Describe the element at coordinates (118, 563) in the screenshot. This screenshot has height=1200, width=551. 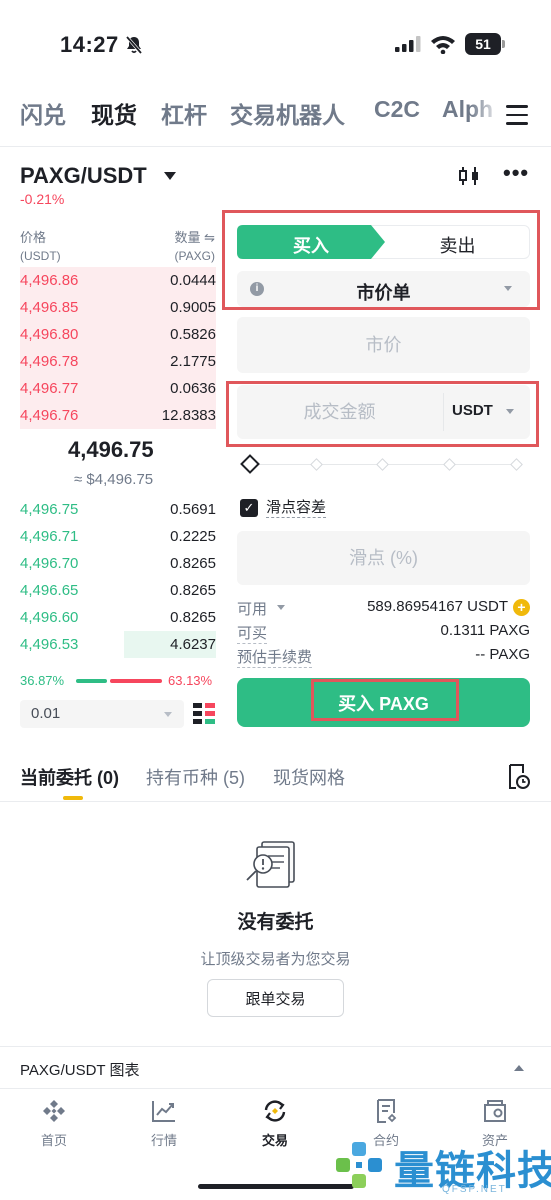
I see `bid-row: 4,496.70 0.8265` at that location.